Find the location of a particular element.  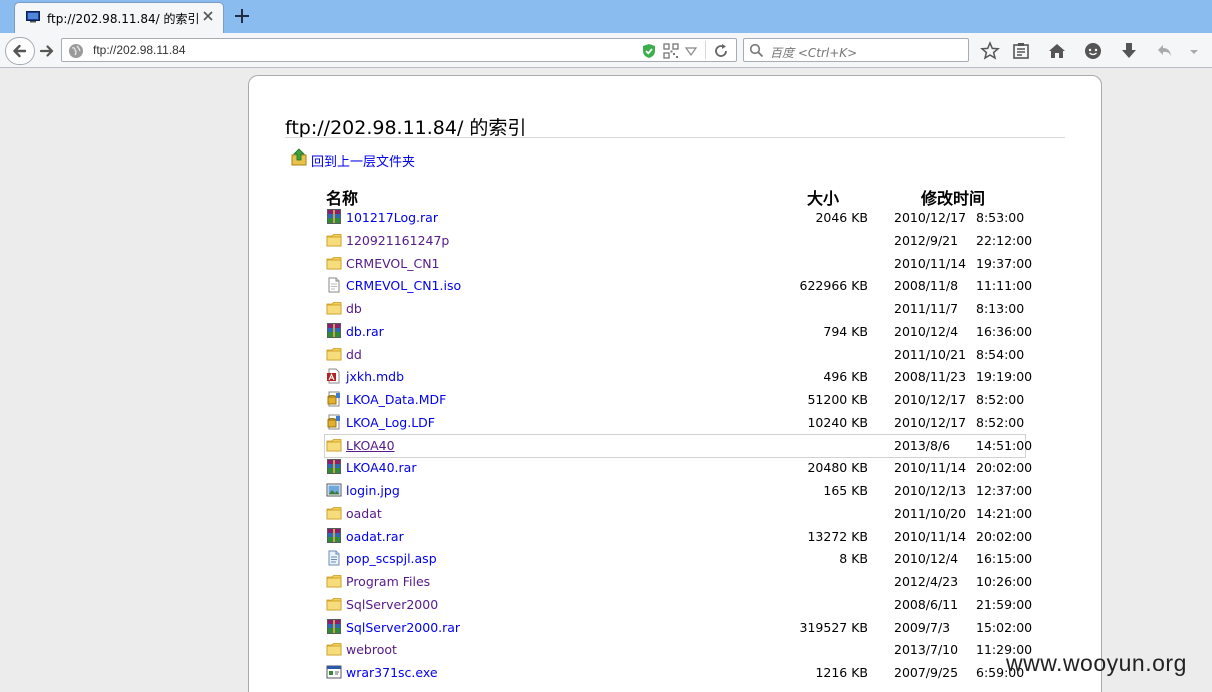

file-name-link: CRMEVOL_CN1 is located at coordinates (393, 263).